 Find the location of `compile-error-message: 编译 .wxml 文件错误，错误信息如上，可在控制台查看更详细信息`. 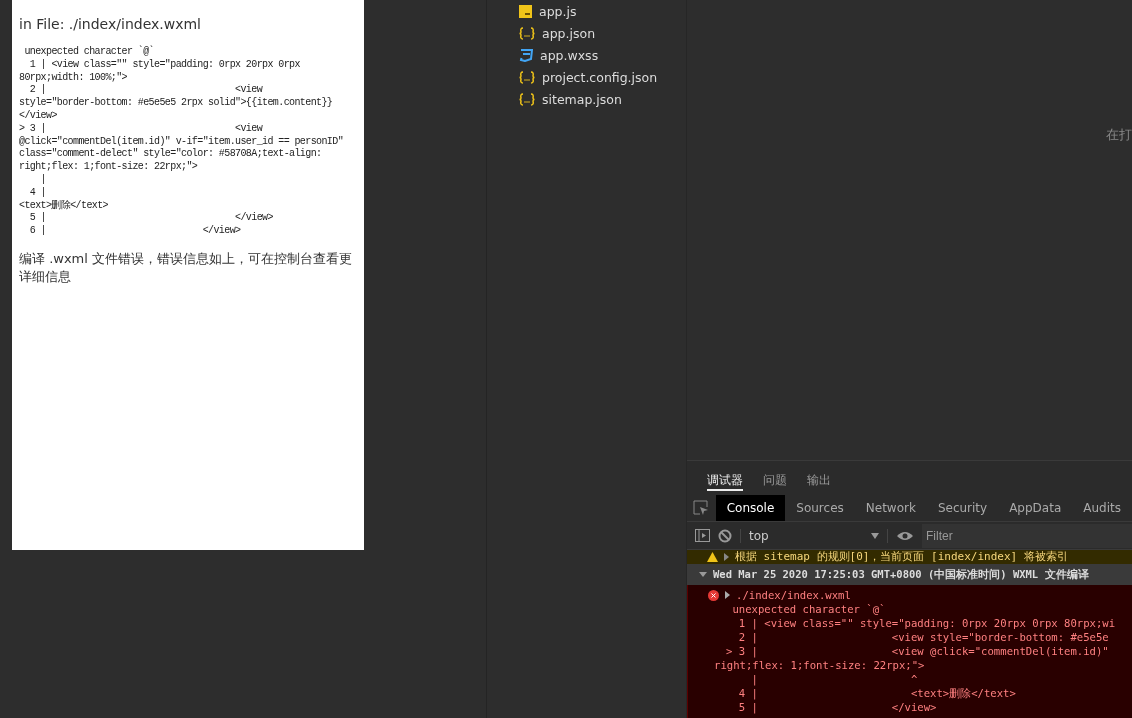

compile-error-message: 编译 .wxml 文件错误，错误信息如上，可在控制台查看更详细信息 is located at coordinates (186, 267).